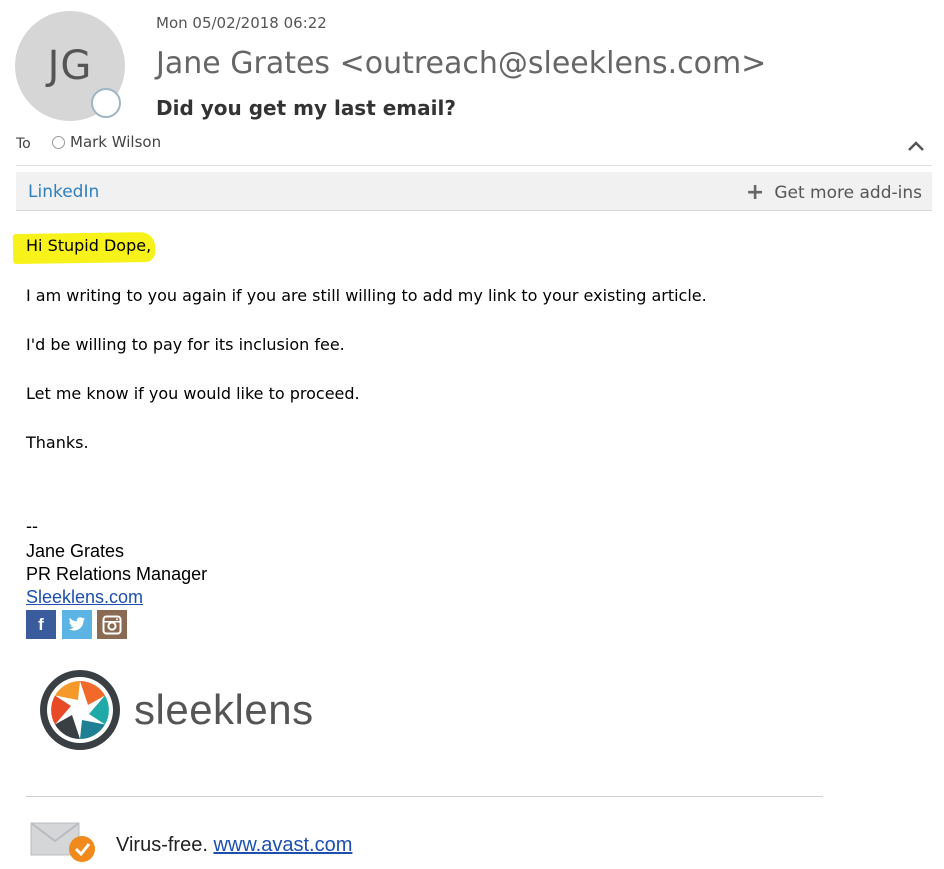  I want to click on greeting-text: Hi Stupid Dope,, so click(89, 245).